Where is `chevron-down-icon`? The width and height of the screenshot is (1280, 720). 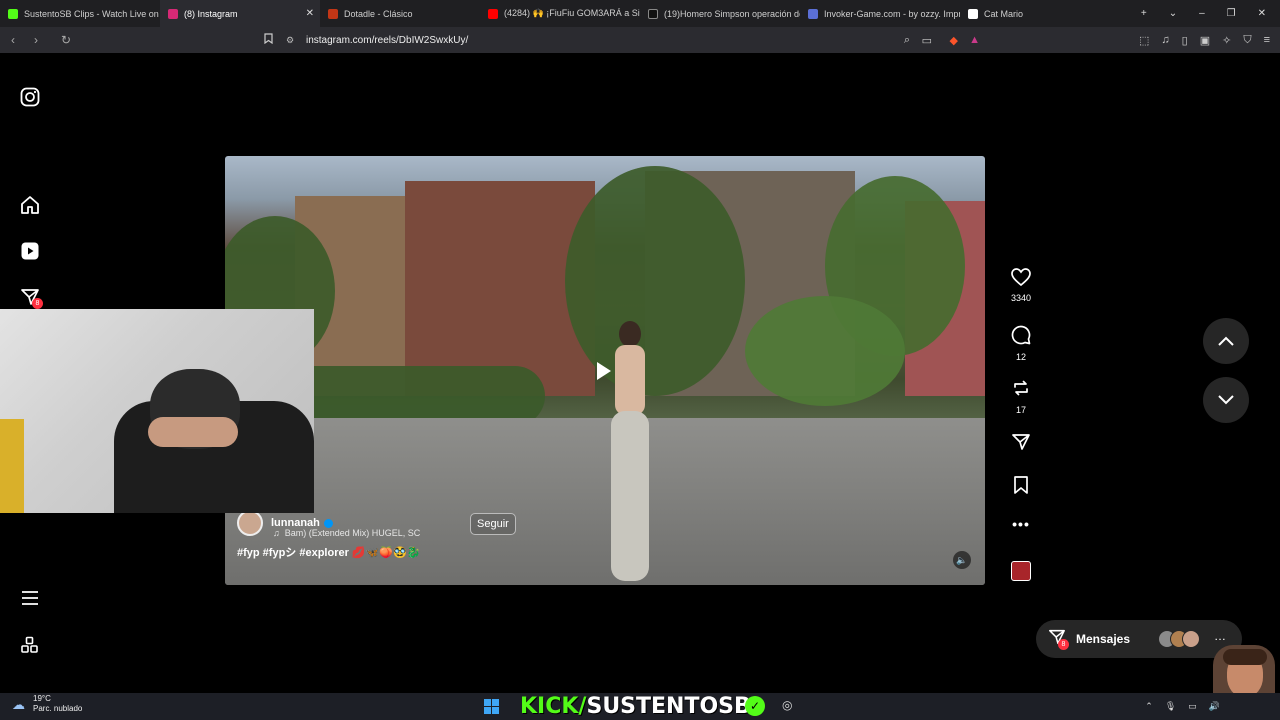 chevron-down-icon is located at coordinates (1226, 400).